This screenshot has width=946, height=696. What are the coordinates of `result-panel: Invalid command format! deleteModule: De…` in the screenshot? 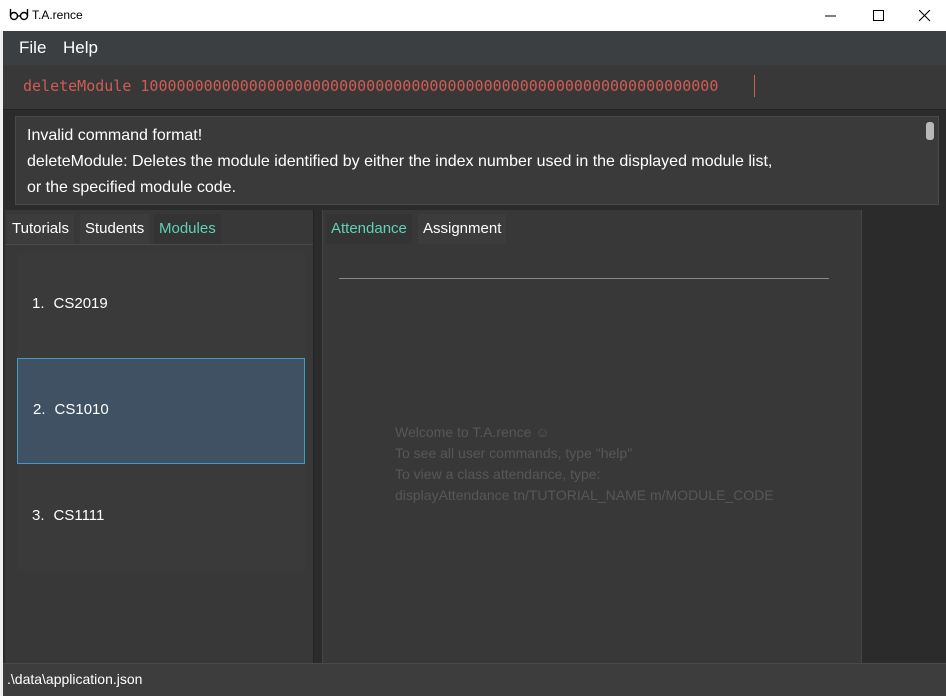 It's located at (474, 160).